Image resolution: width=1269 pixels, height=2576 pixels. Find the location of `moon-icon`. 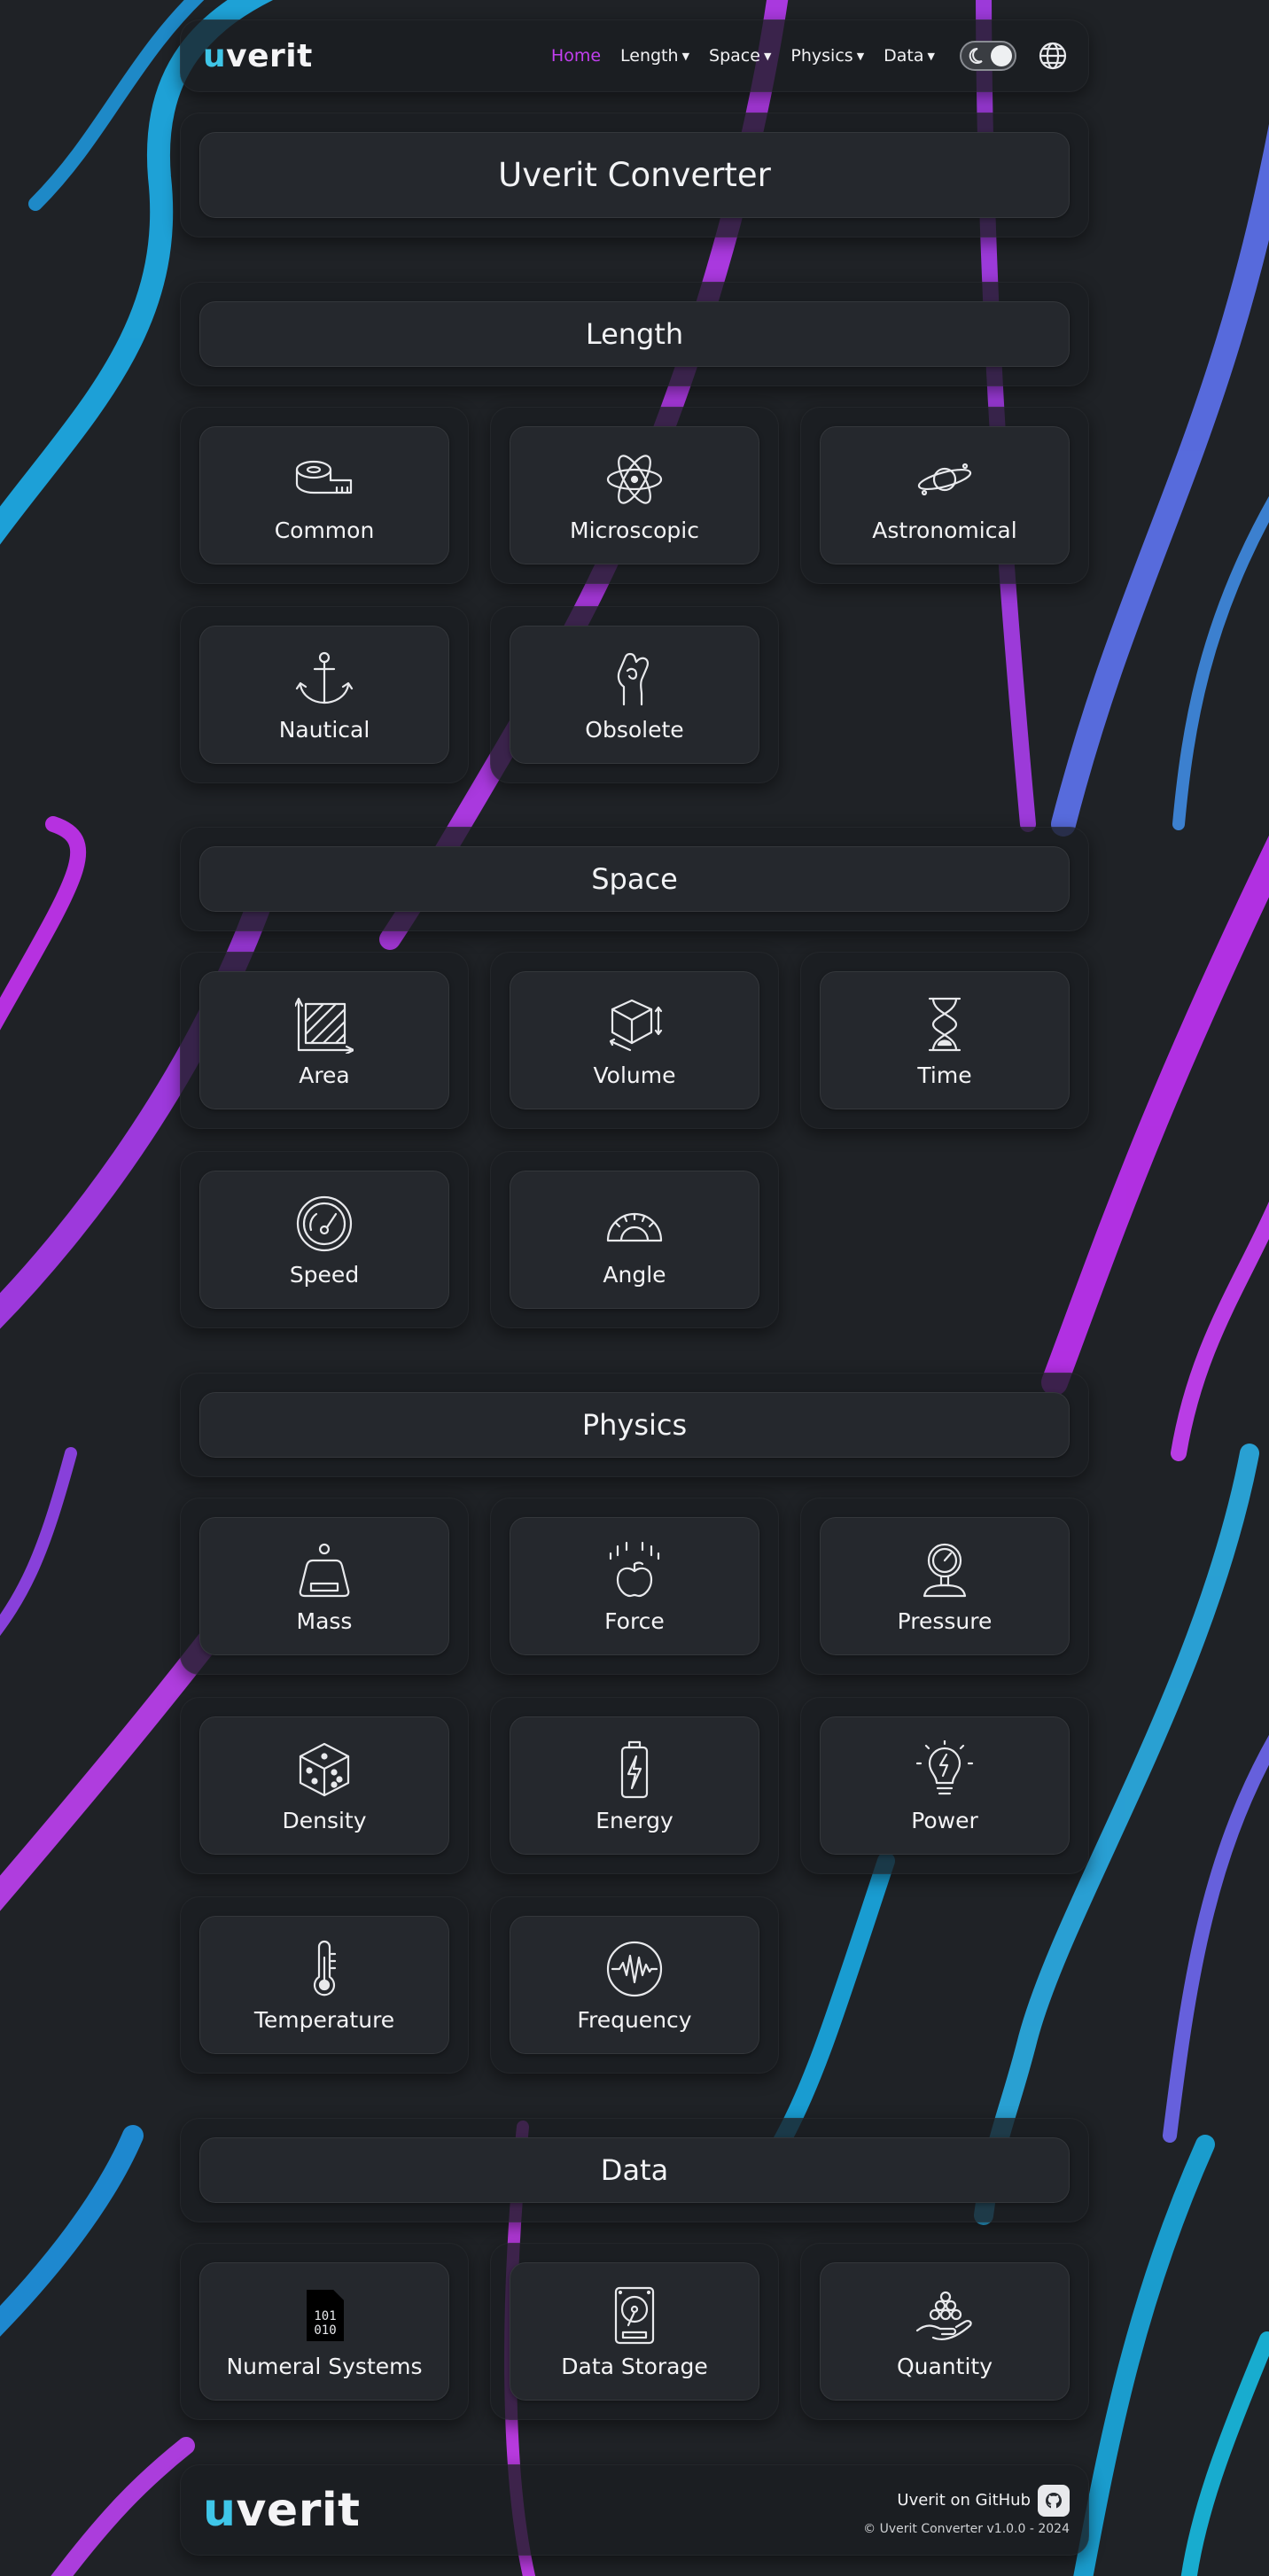

moon-icon is located at coordinates (976, 55).